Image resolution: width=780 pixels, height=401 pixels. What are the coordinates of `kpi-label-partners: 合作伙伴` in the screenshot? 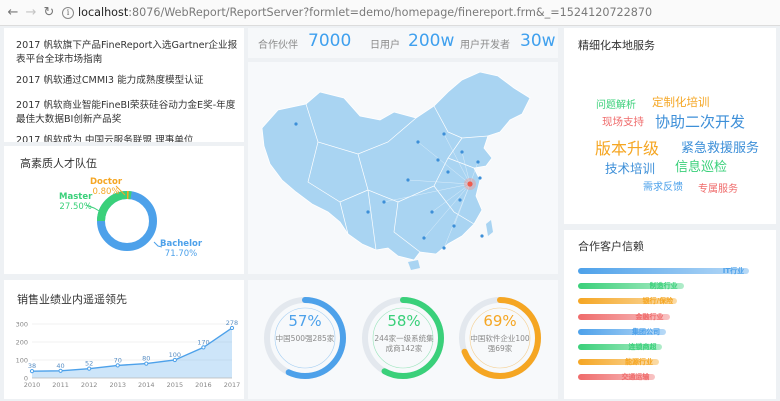 It's located at (278, 45).